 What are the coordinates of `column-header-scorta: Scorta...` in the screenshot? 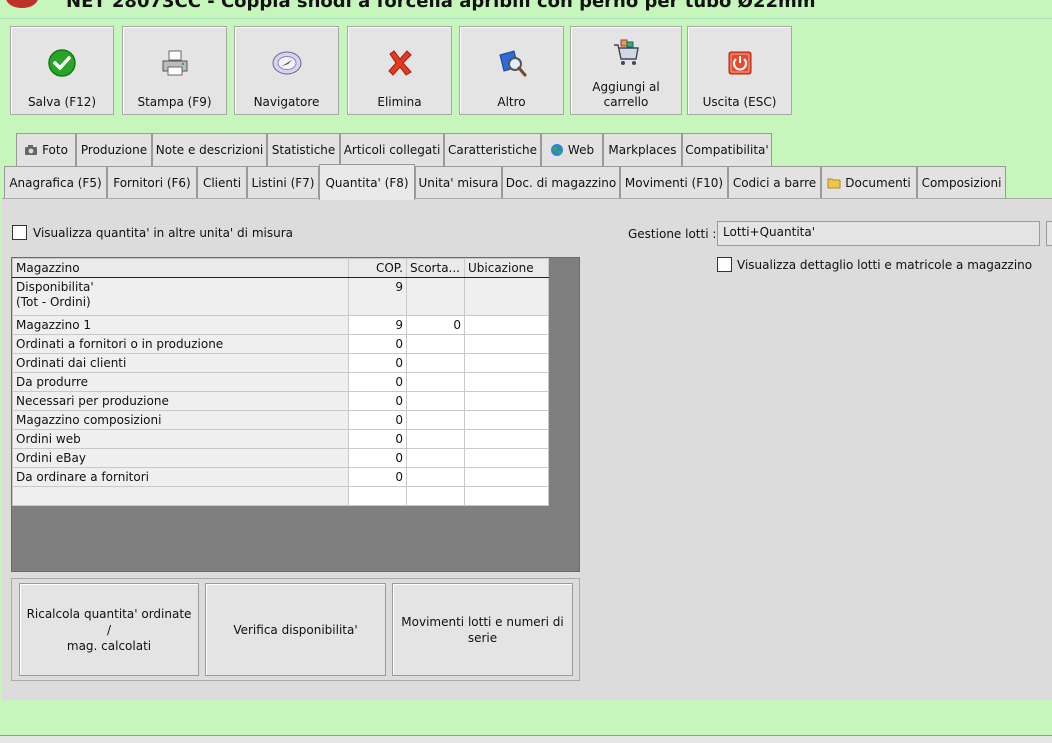 It's located at (435, 268).